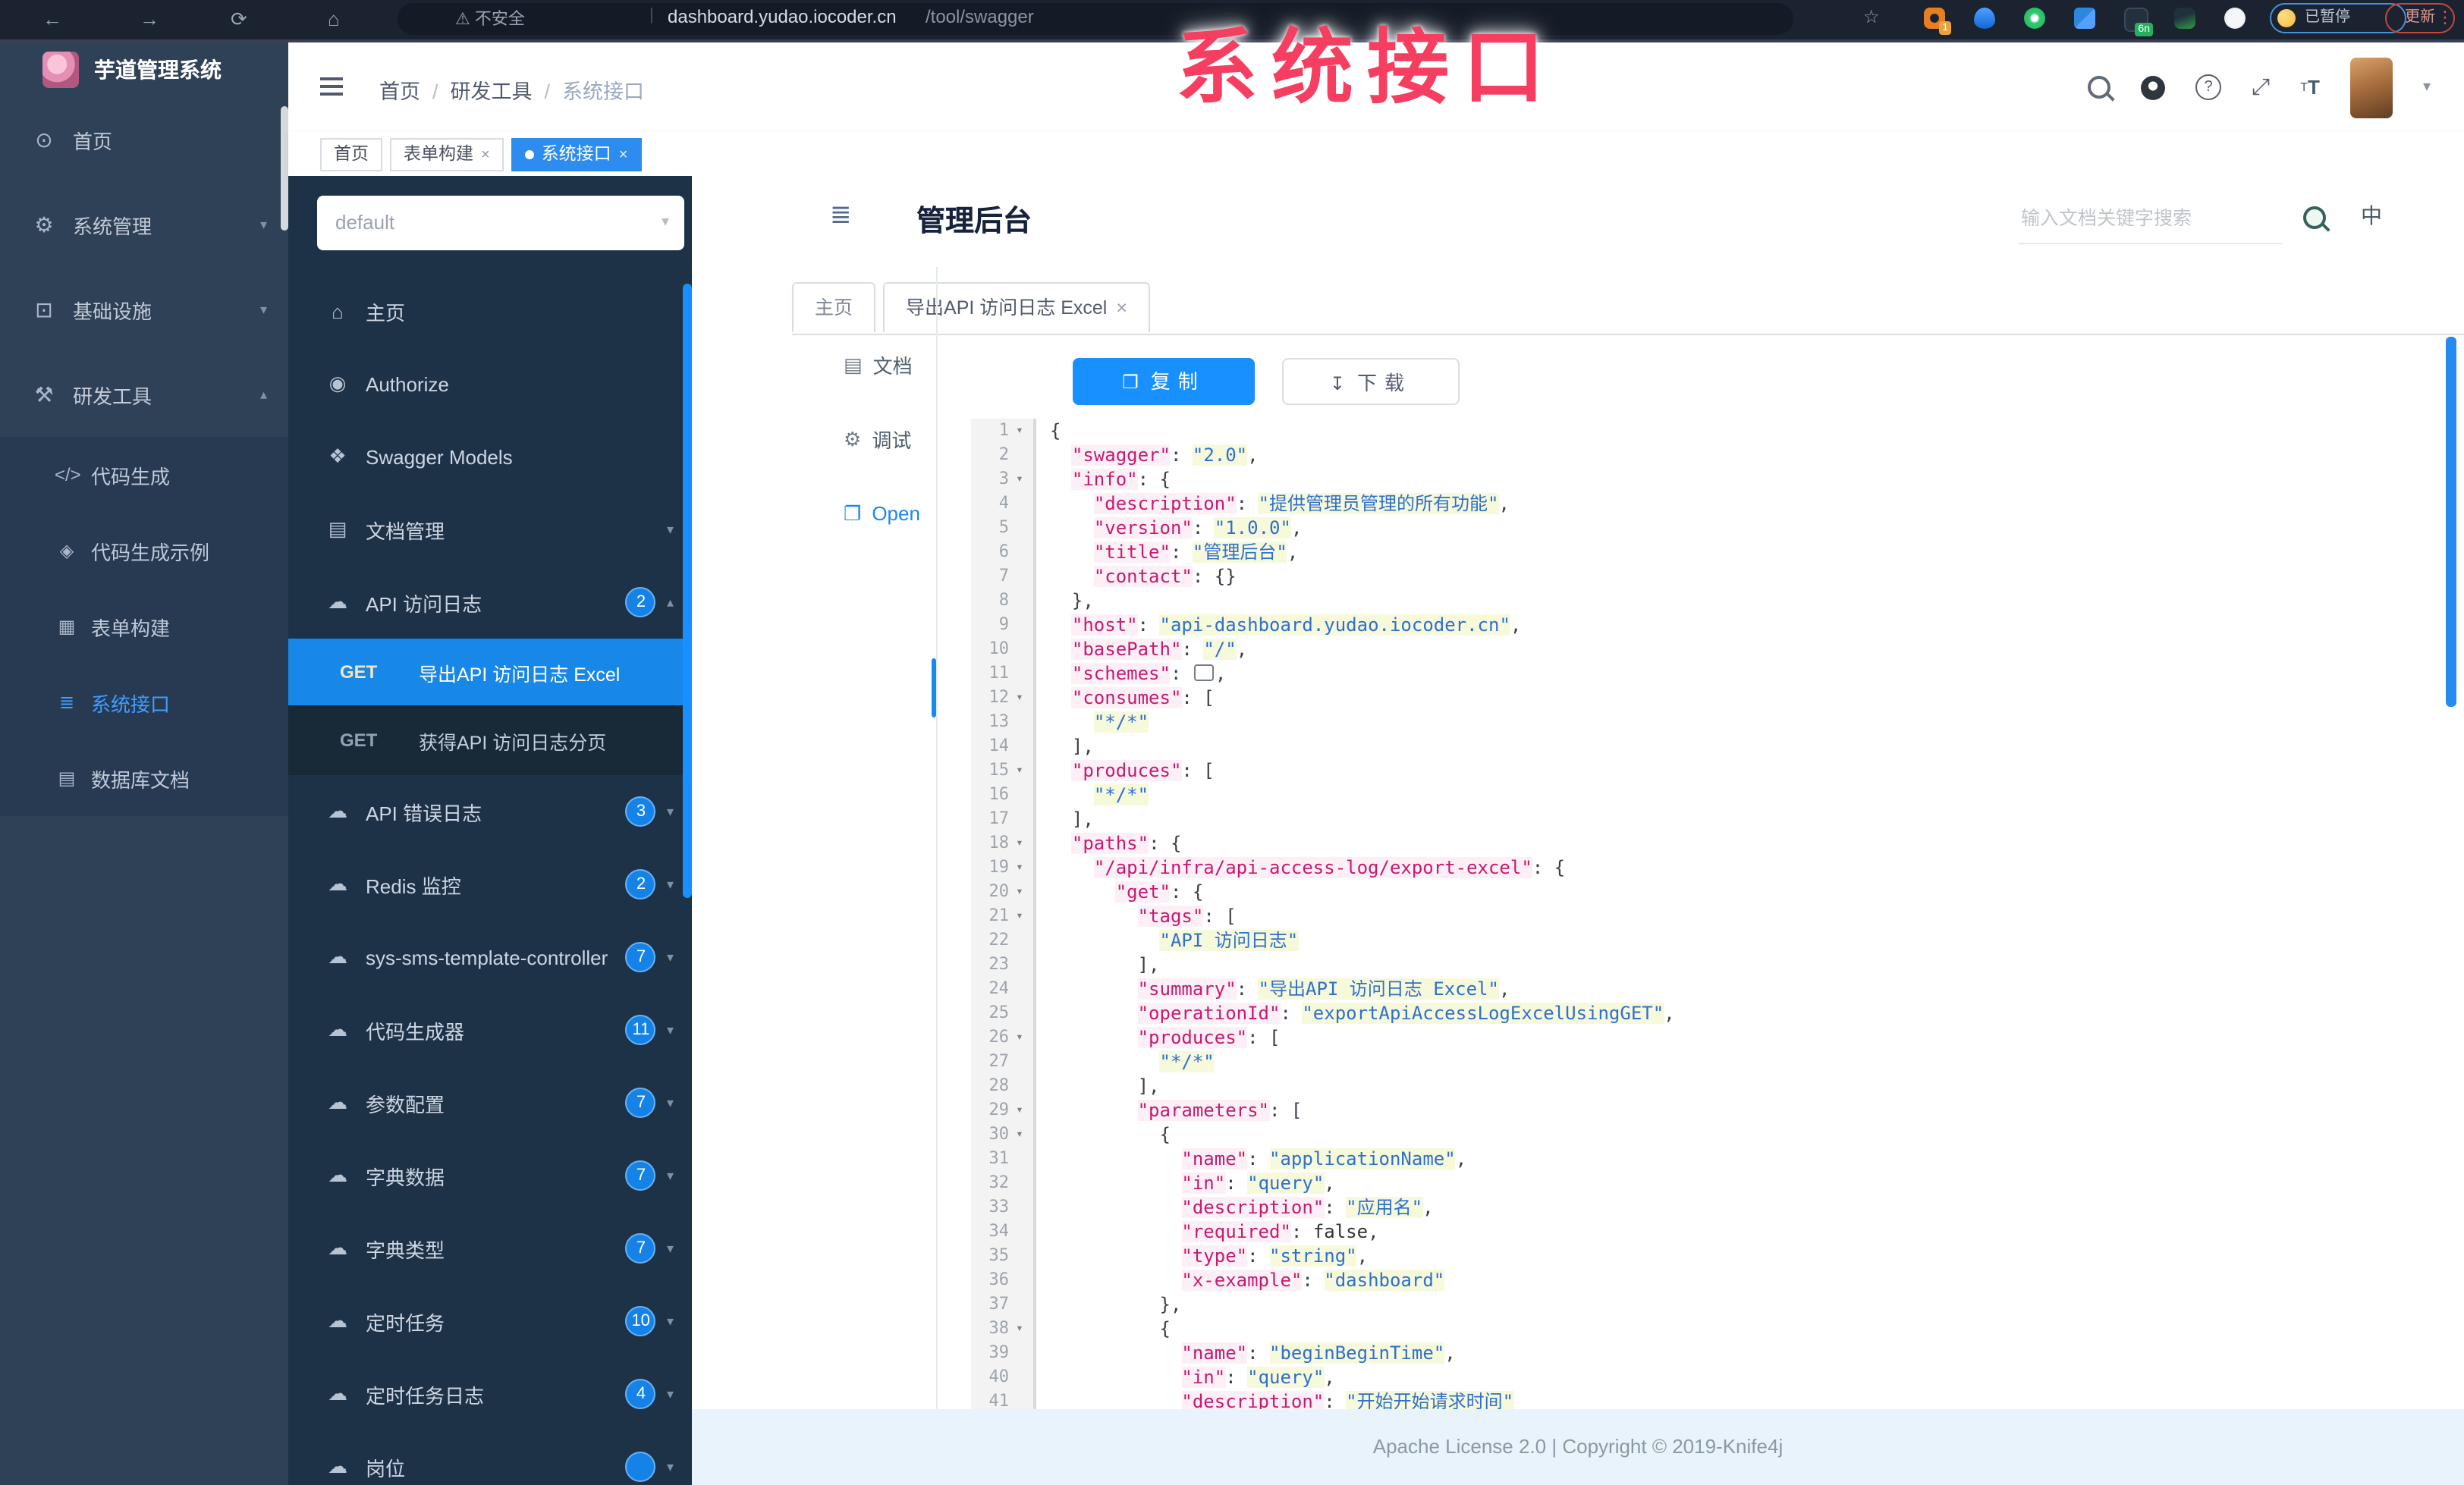 This screenshot has height=1485, width=2464. What do you see at coordinates (500, 223) in the screenshot?
I see `group-select: default ▾` at bounding box center [500, 223].